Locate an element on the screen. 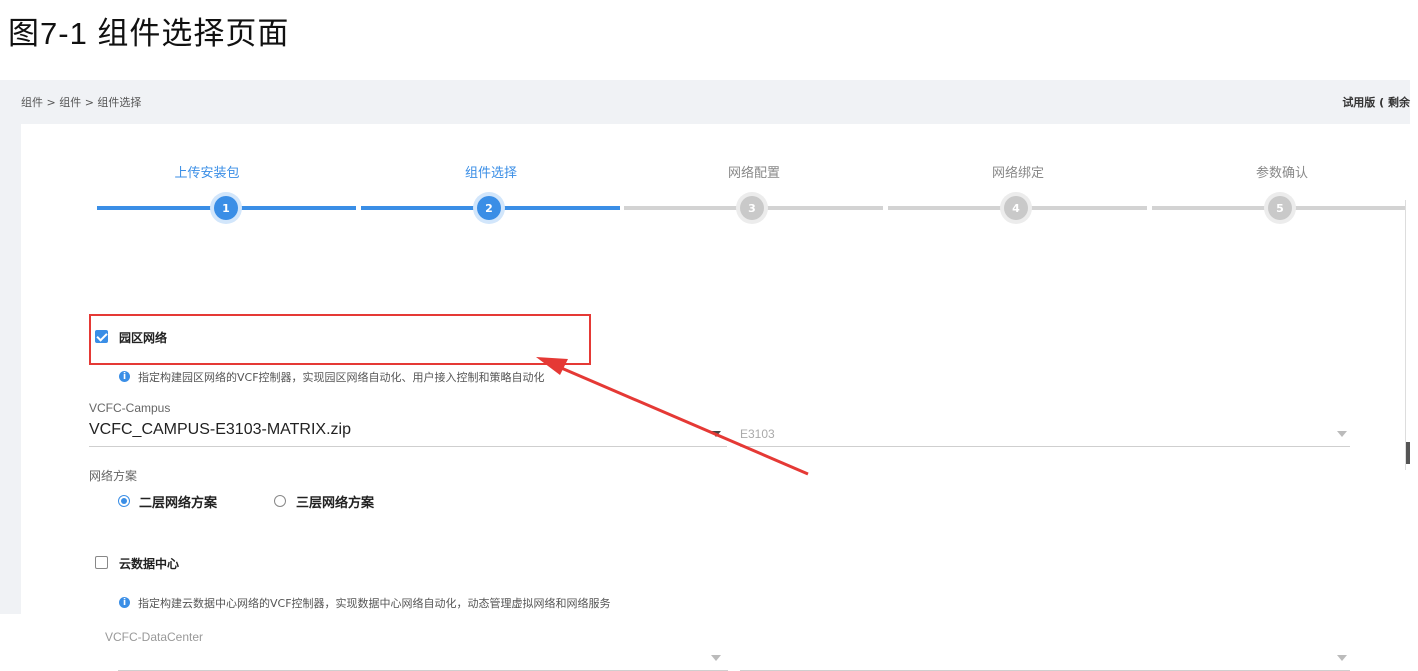 Image resolution: width=1418 pixels, height=671 pixels. campus-package-underline is located at coordinates (408, 446).